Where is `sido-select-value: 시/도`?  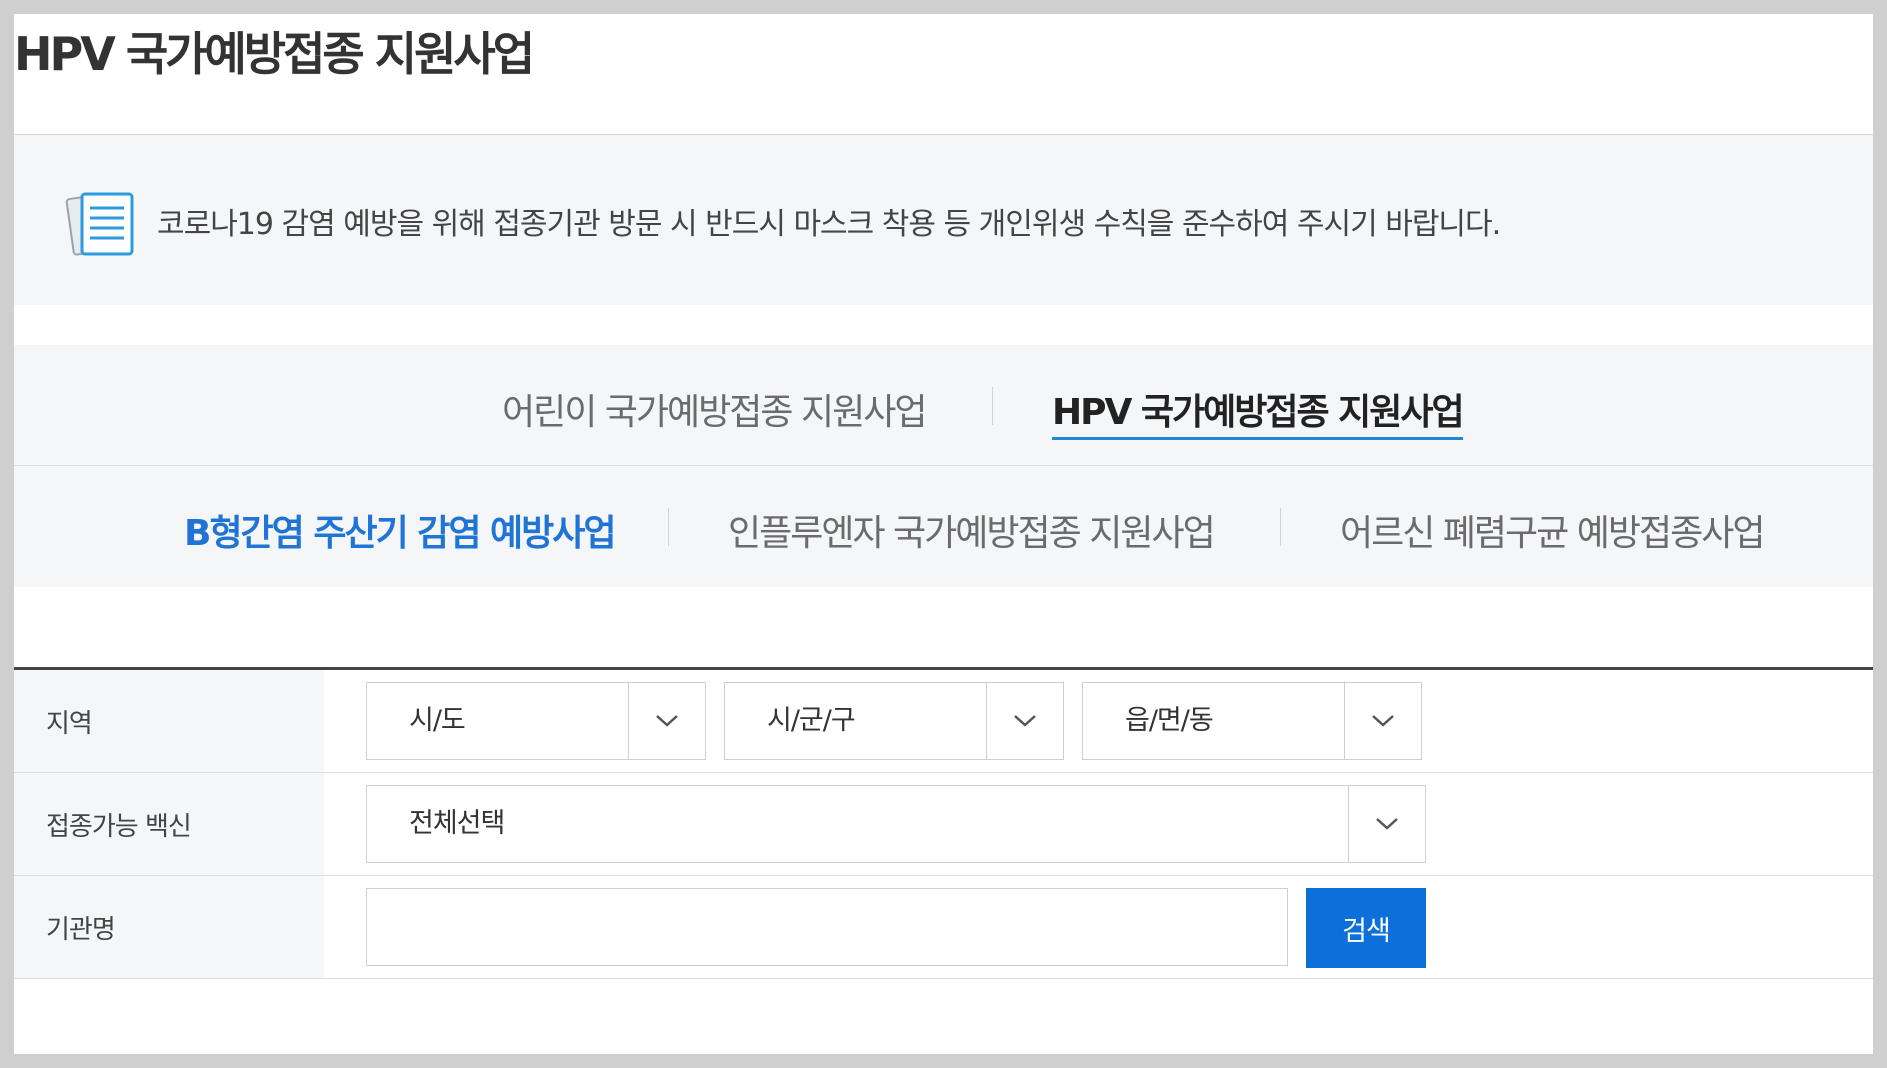 sido-select-value: 시/도 is located at coordinates (437, 720).